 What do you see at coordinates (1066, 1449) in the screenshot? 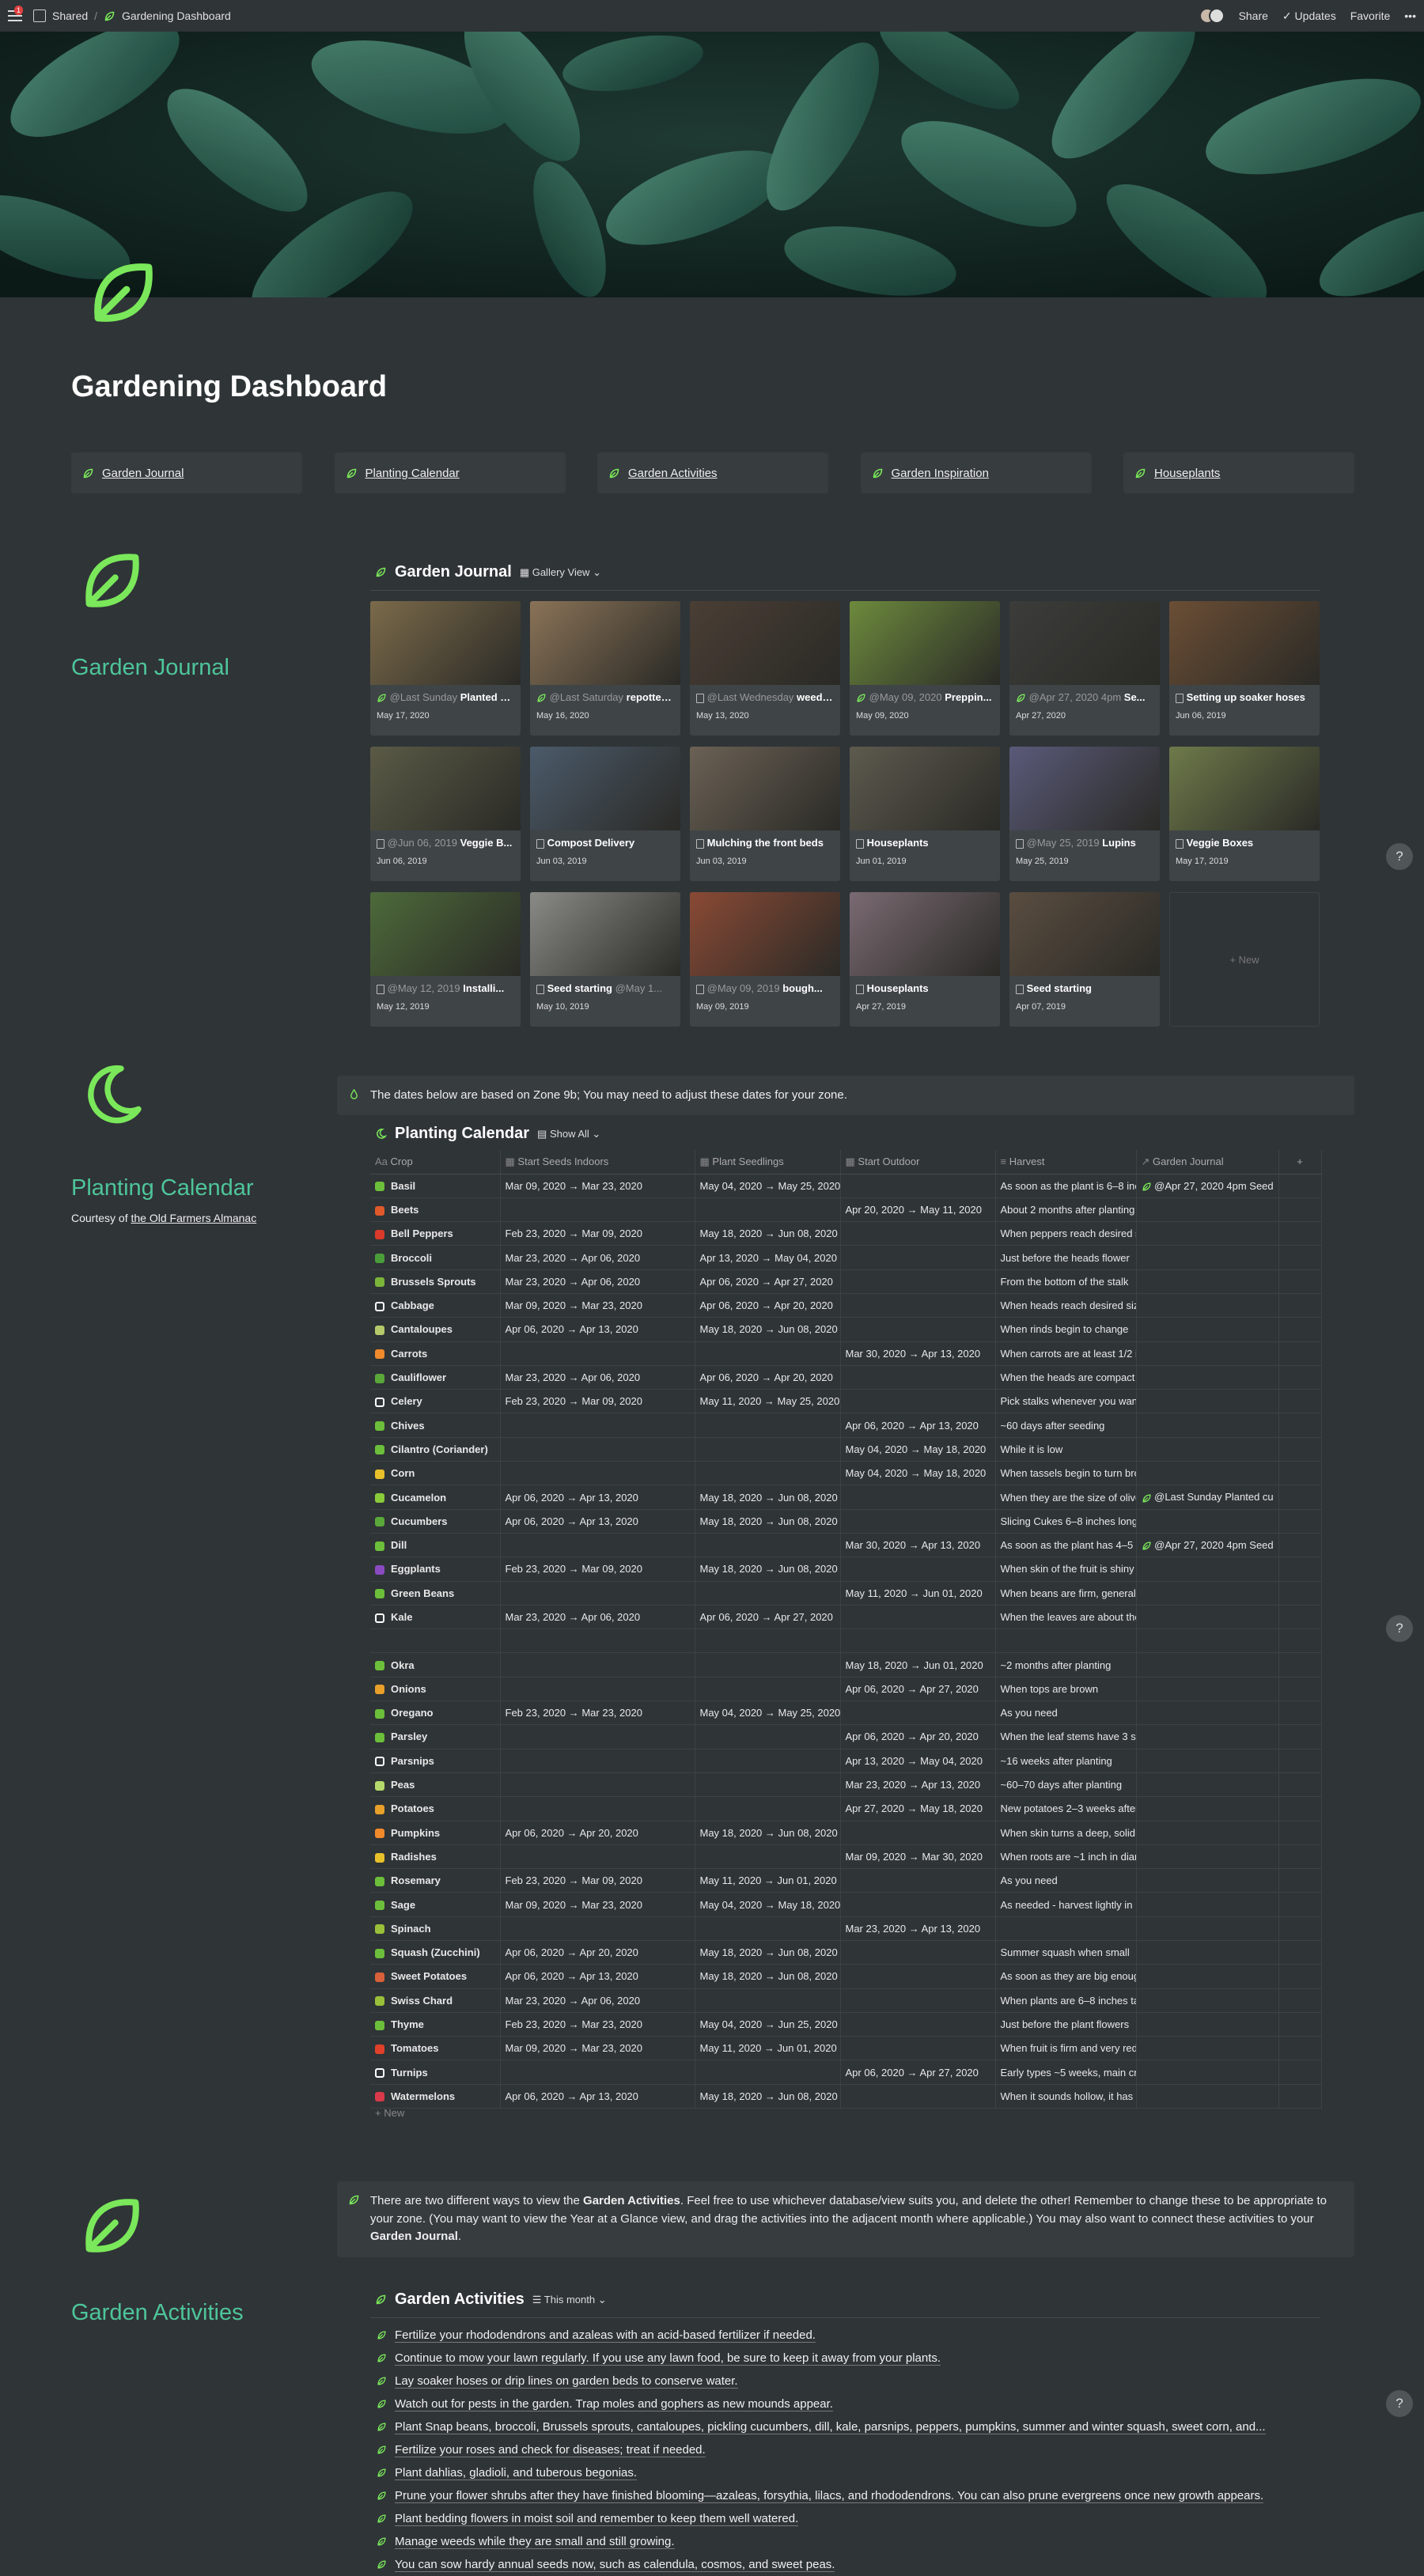
I see `table-cell: While it is low` at bounding box center [1066, 1449].